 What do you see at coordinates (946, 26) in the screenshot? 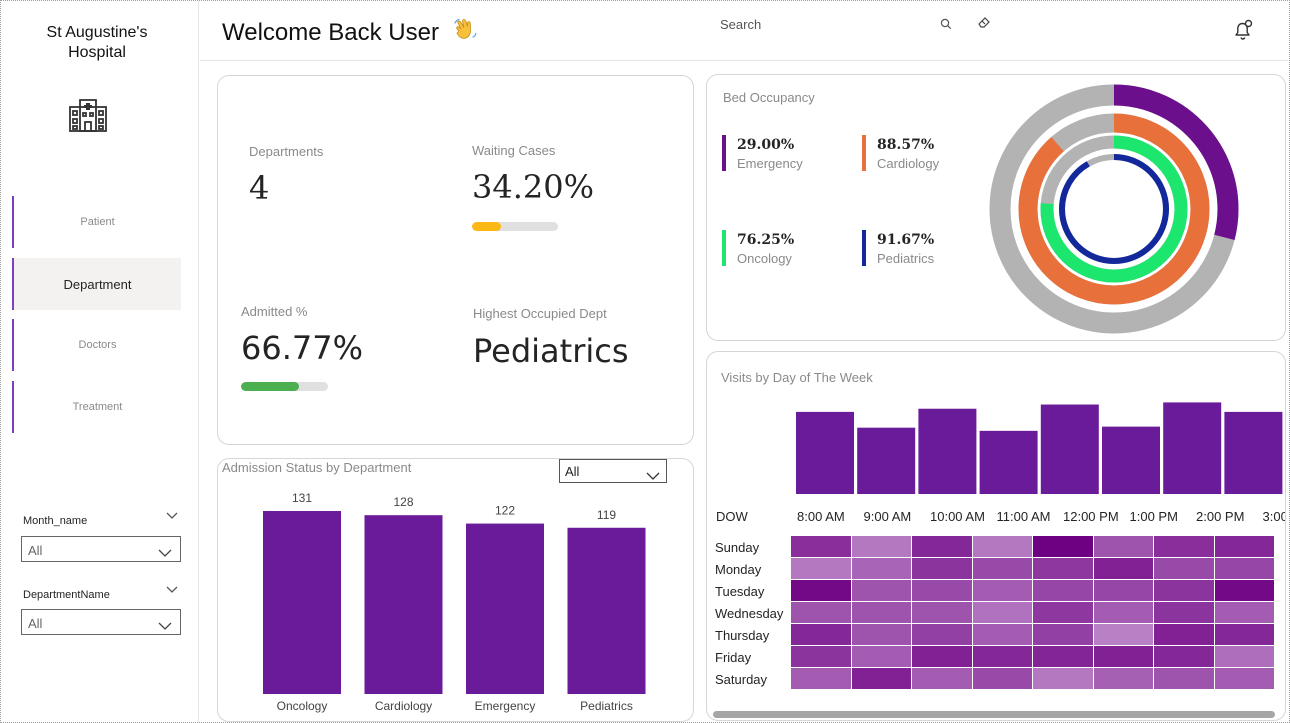
I see `search-icon` at bounding box center [946, 26].